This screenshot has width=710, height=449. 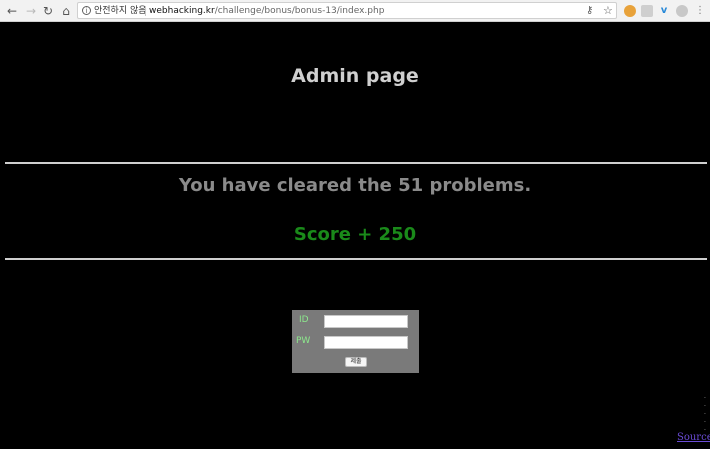 I want to click on source-link: Source, so click(x=693, y=438).